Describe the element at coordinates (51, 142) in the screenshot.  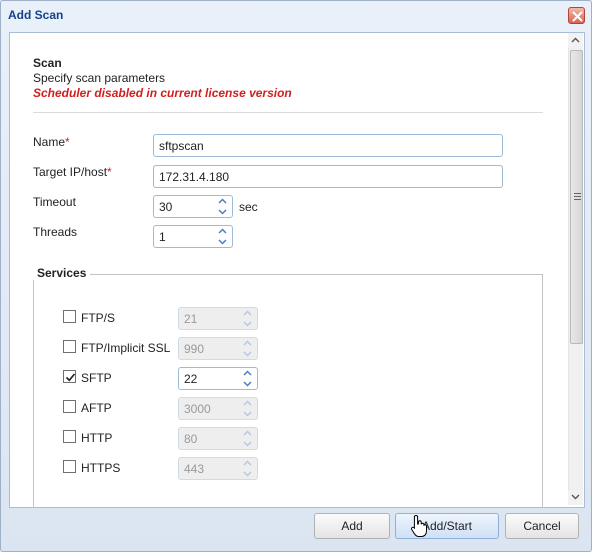
I see `name-label: Name*` at that location.